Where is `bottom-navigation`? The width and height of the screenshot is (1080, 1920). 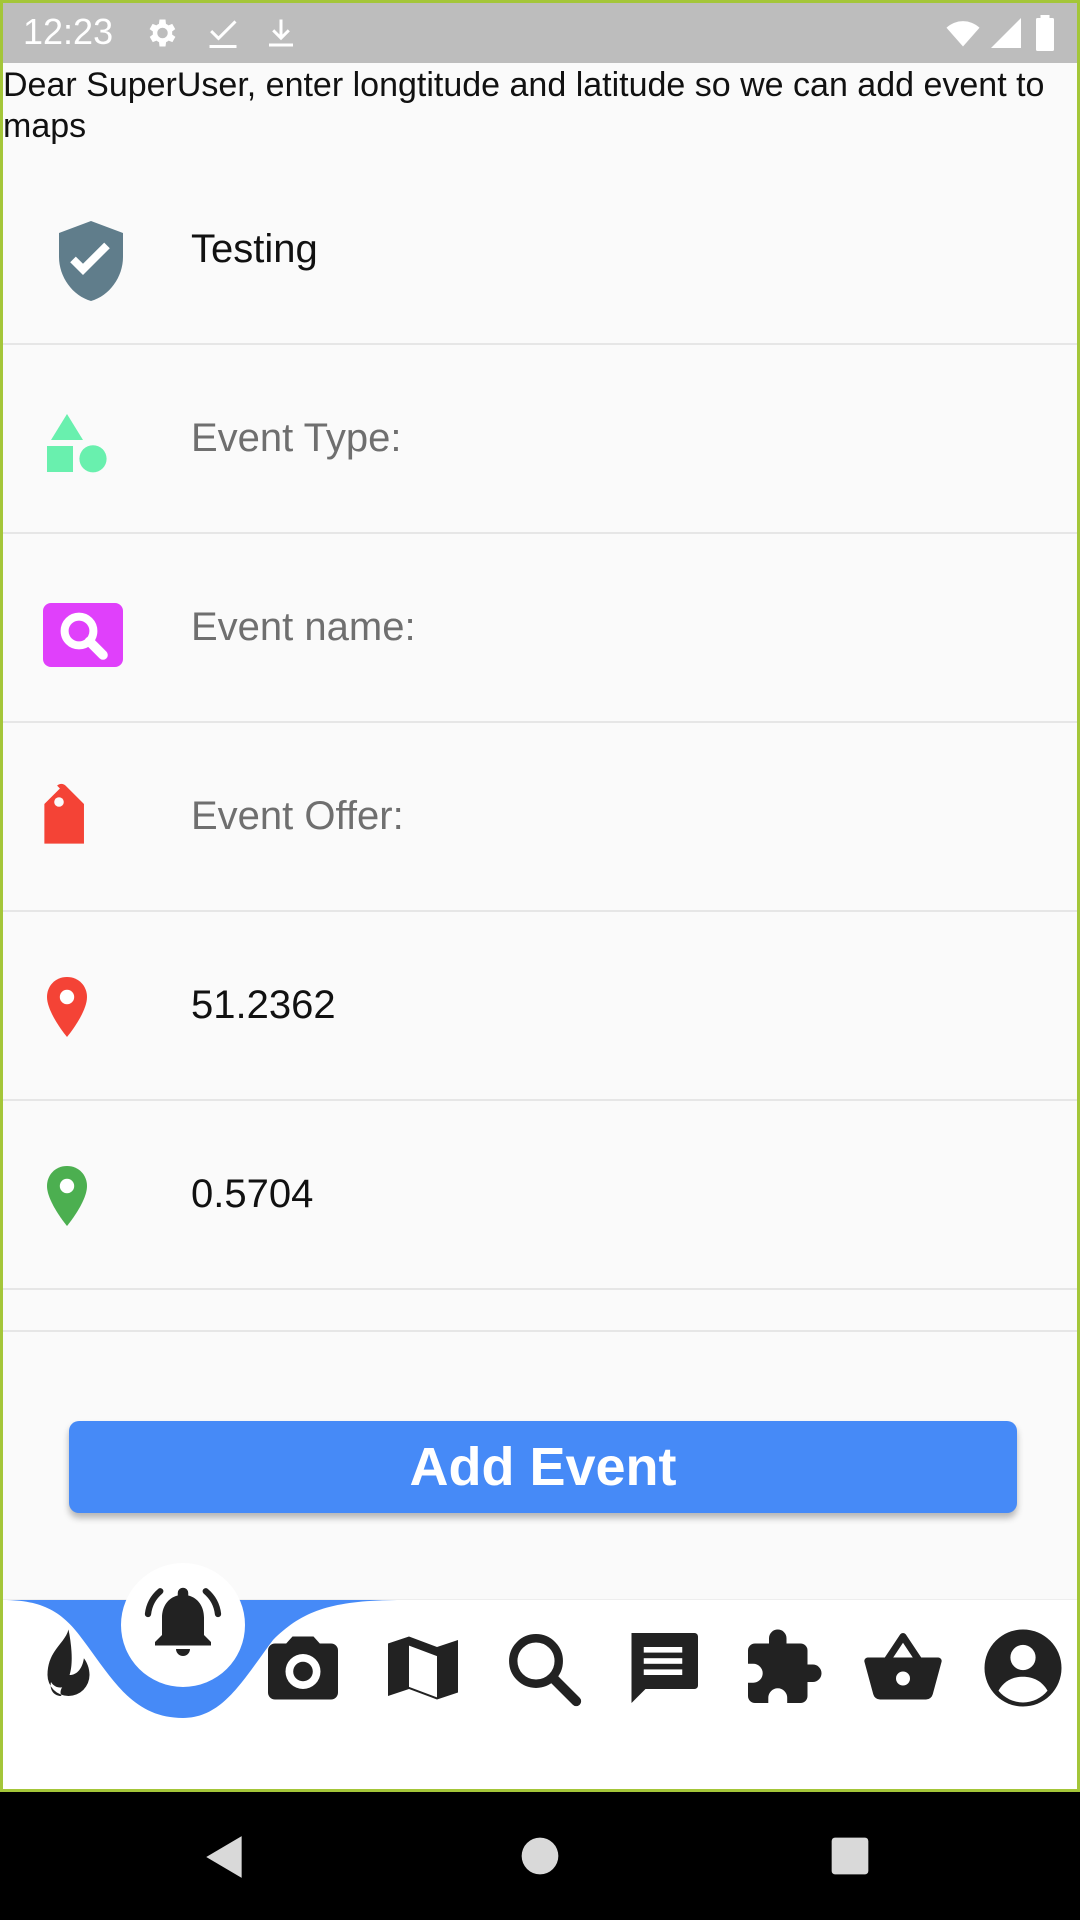 bottom-navigation is located at coordinates (540, 1676).